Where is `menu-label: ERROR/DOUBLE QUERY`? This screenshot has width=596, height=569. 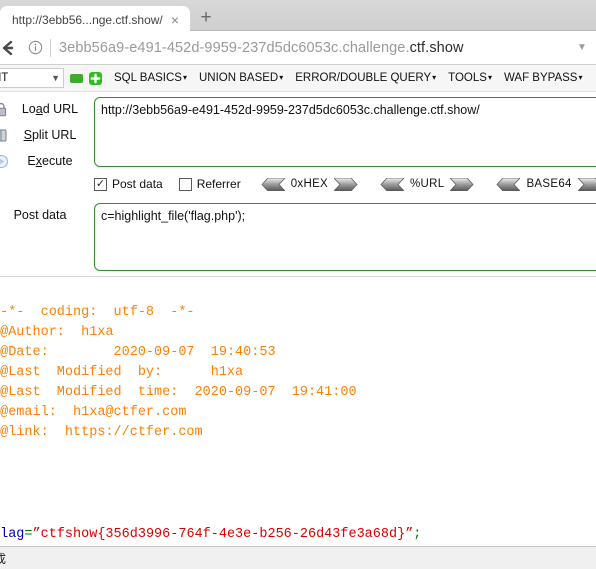
menu-label: ERROR/DOUBLE QUERY is located at coordinates (363, 78).